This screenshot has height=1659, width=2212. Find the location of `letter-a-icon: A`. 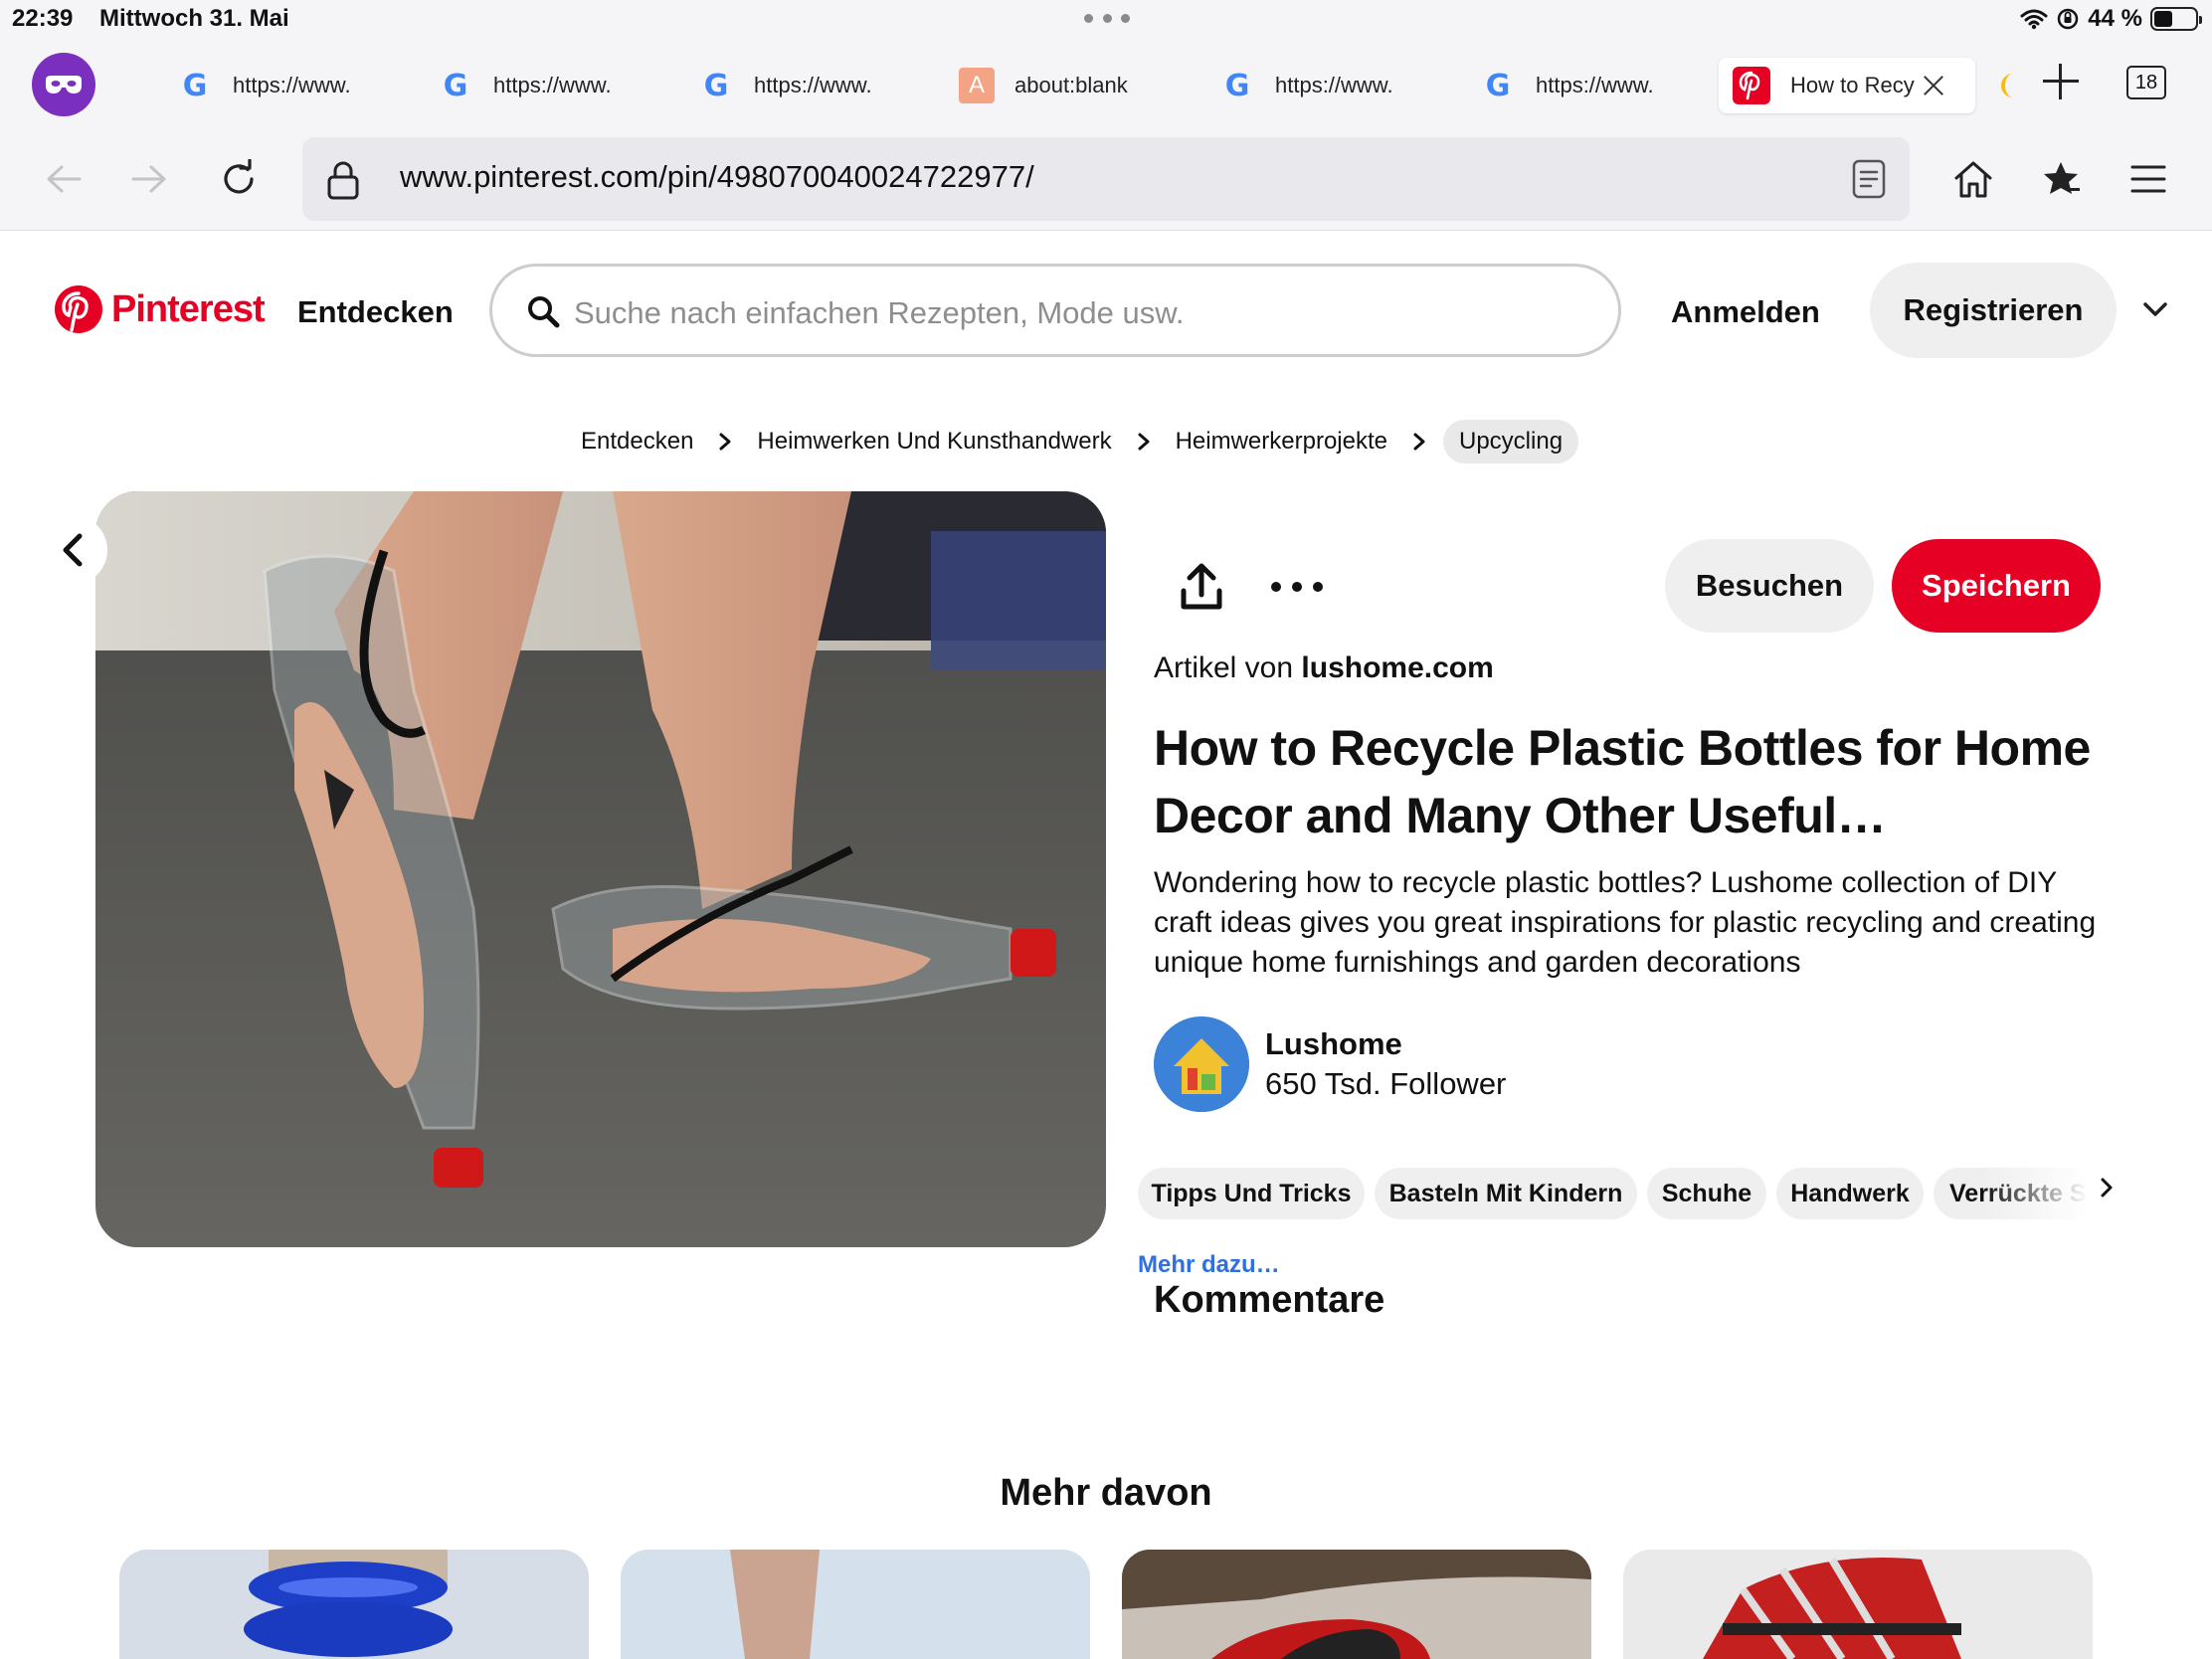

letter-a-icon: A is located at coordinates (977, 85).